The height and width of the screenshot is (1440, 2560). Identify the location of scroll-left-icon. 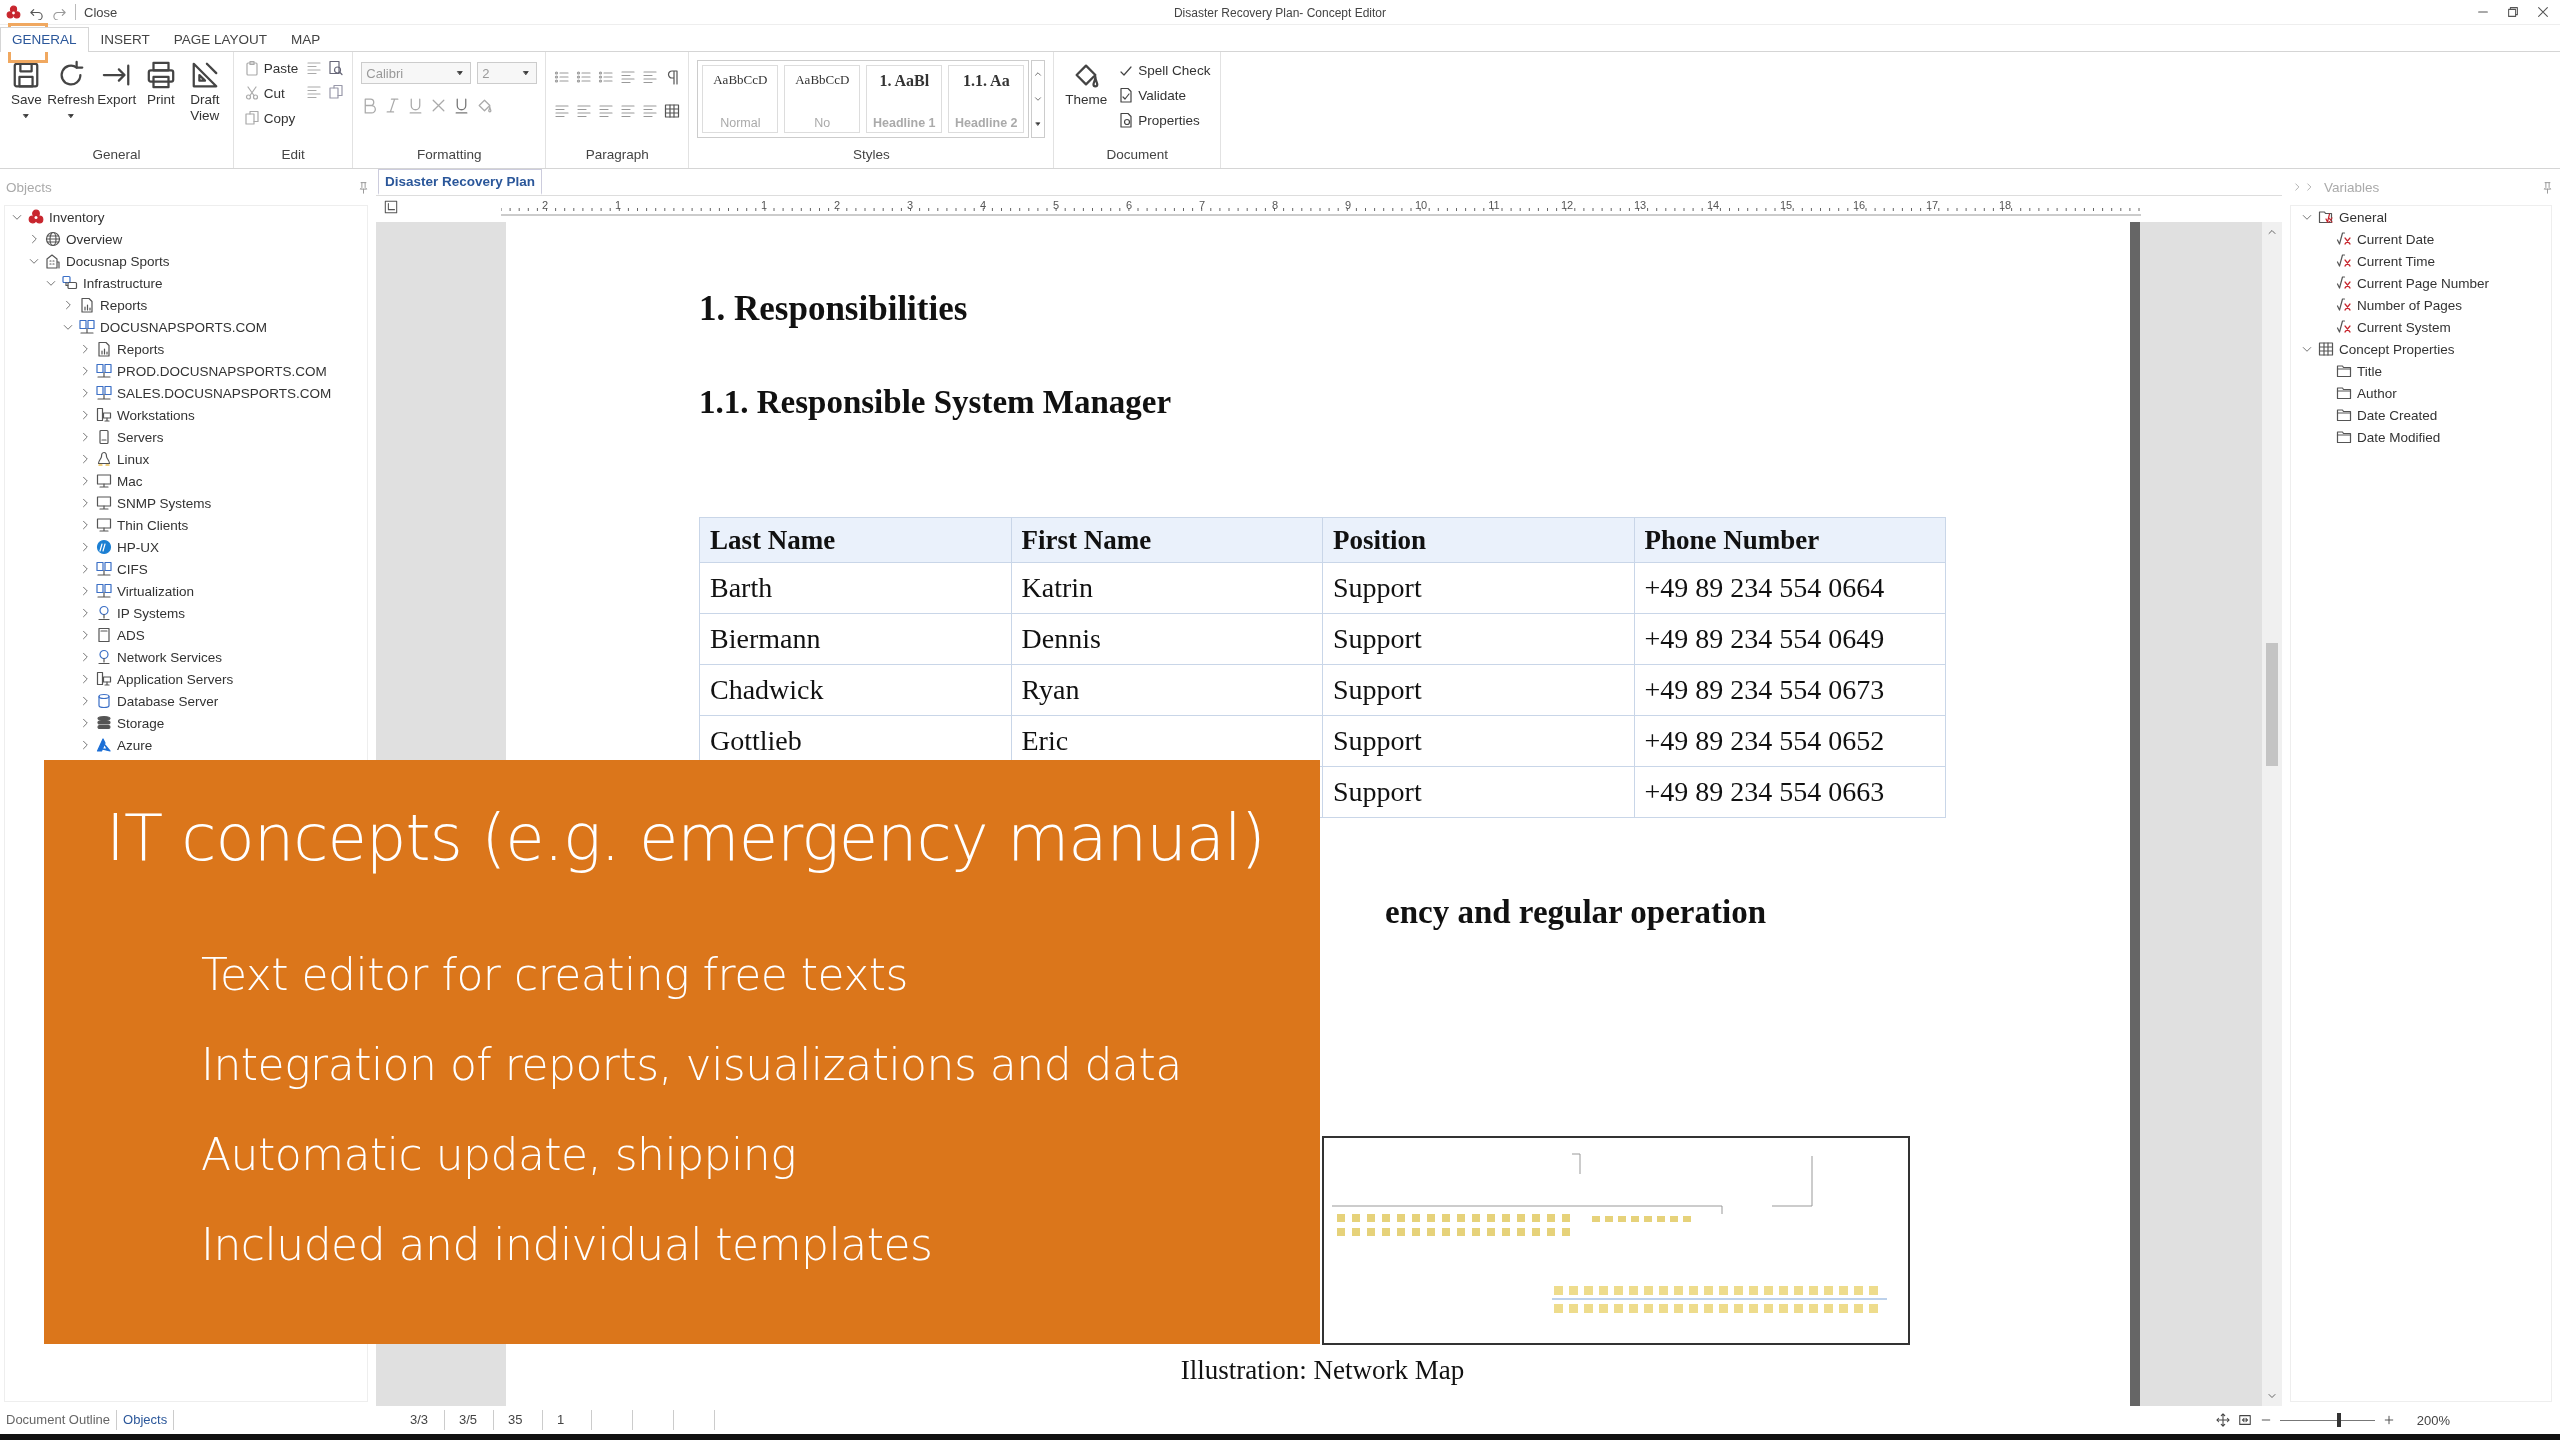
(2297, 187).